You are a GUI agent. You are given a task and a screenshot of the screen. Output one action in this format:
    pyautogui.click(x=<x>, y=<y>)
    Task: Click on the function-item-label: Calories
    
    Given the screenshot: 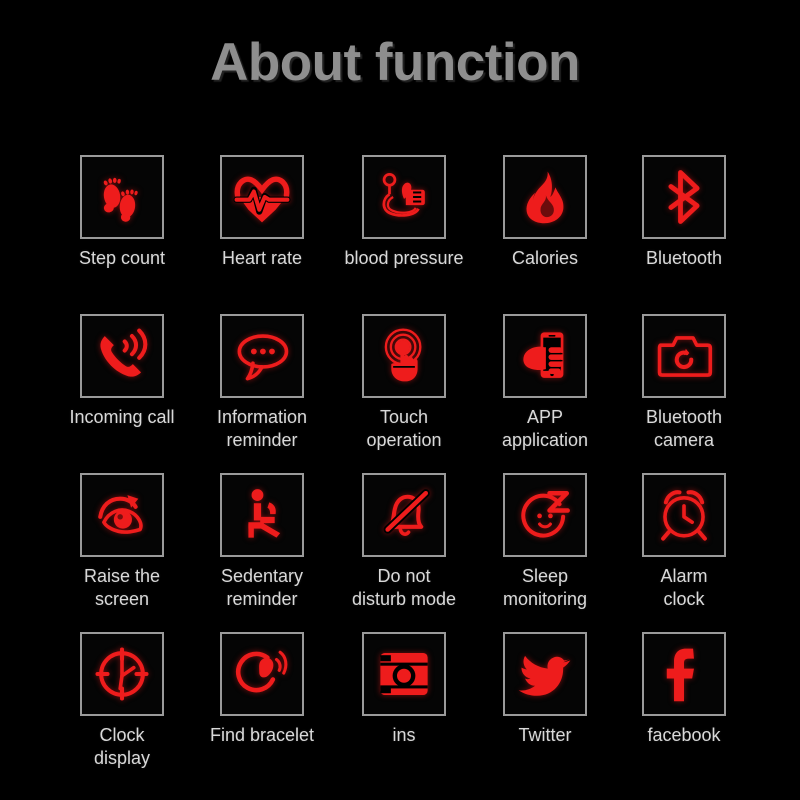 What is the action you would take?
    pyautogui.click(x=545, y=258)
    